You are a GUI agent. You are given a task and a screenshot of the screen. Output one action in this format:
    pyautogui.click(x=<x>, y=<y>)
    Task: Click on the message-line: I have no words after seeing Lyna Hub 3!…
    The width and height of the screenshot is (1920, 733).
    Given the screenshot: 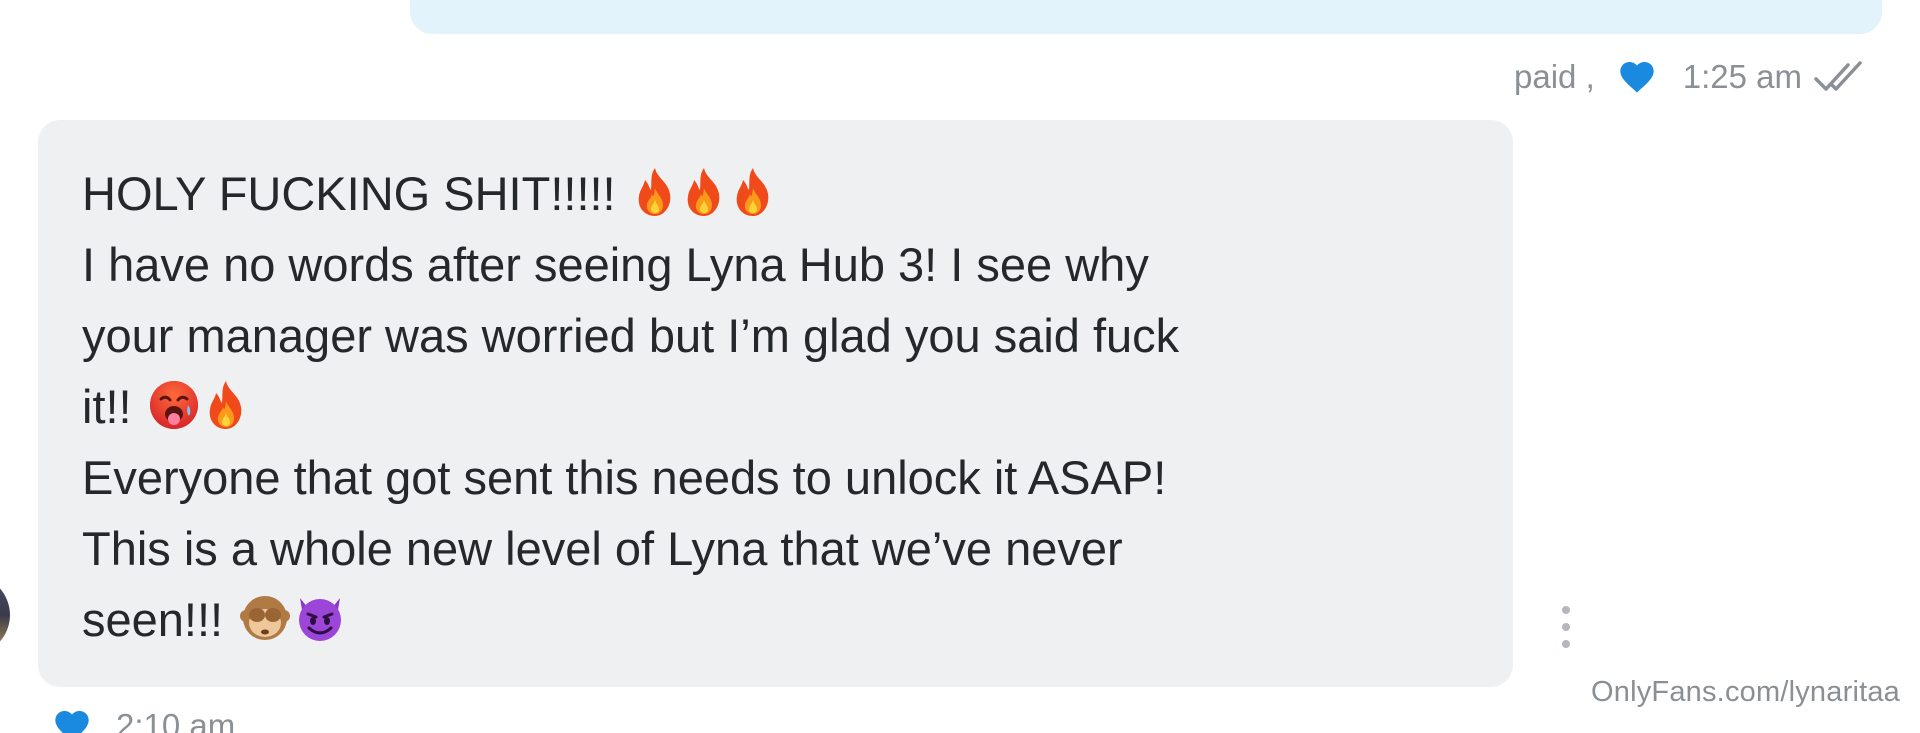 What is the action you would take?
    pyautogui.click(x=772, y=264)
    